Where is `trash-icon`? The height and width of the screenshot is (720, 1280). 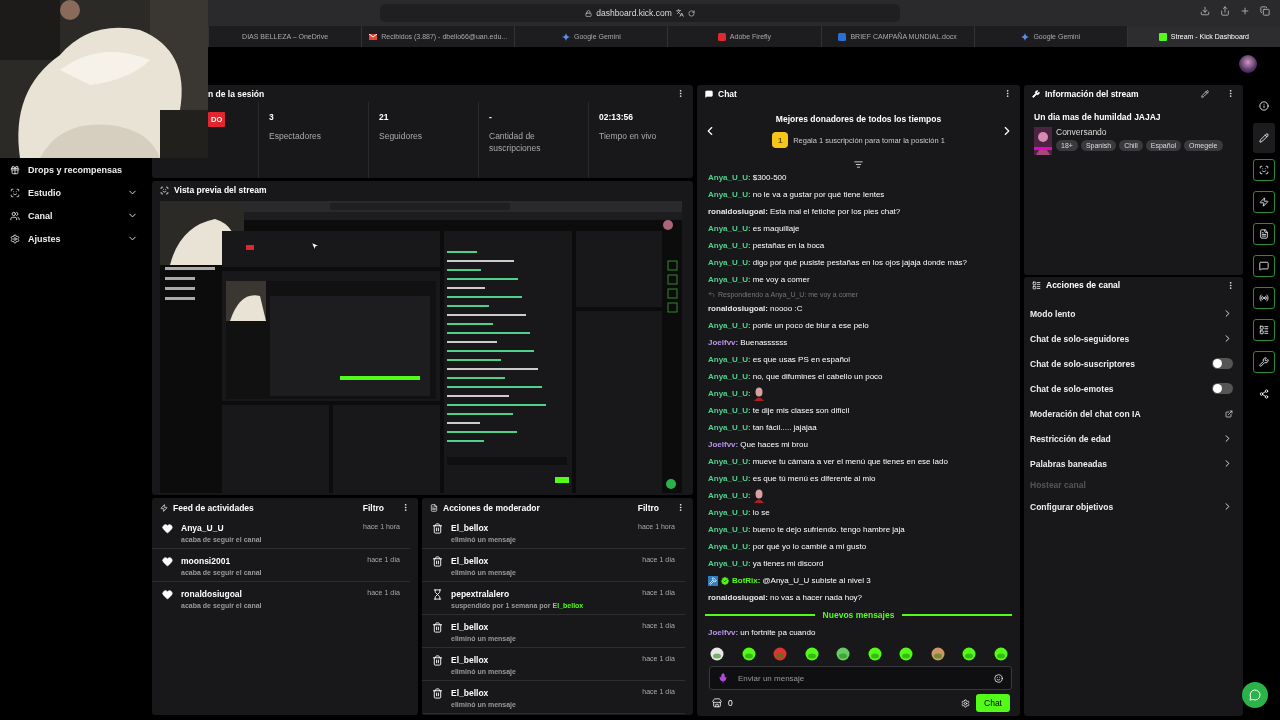
trash-icon is located at coordinates (437, 693).